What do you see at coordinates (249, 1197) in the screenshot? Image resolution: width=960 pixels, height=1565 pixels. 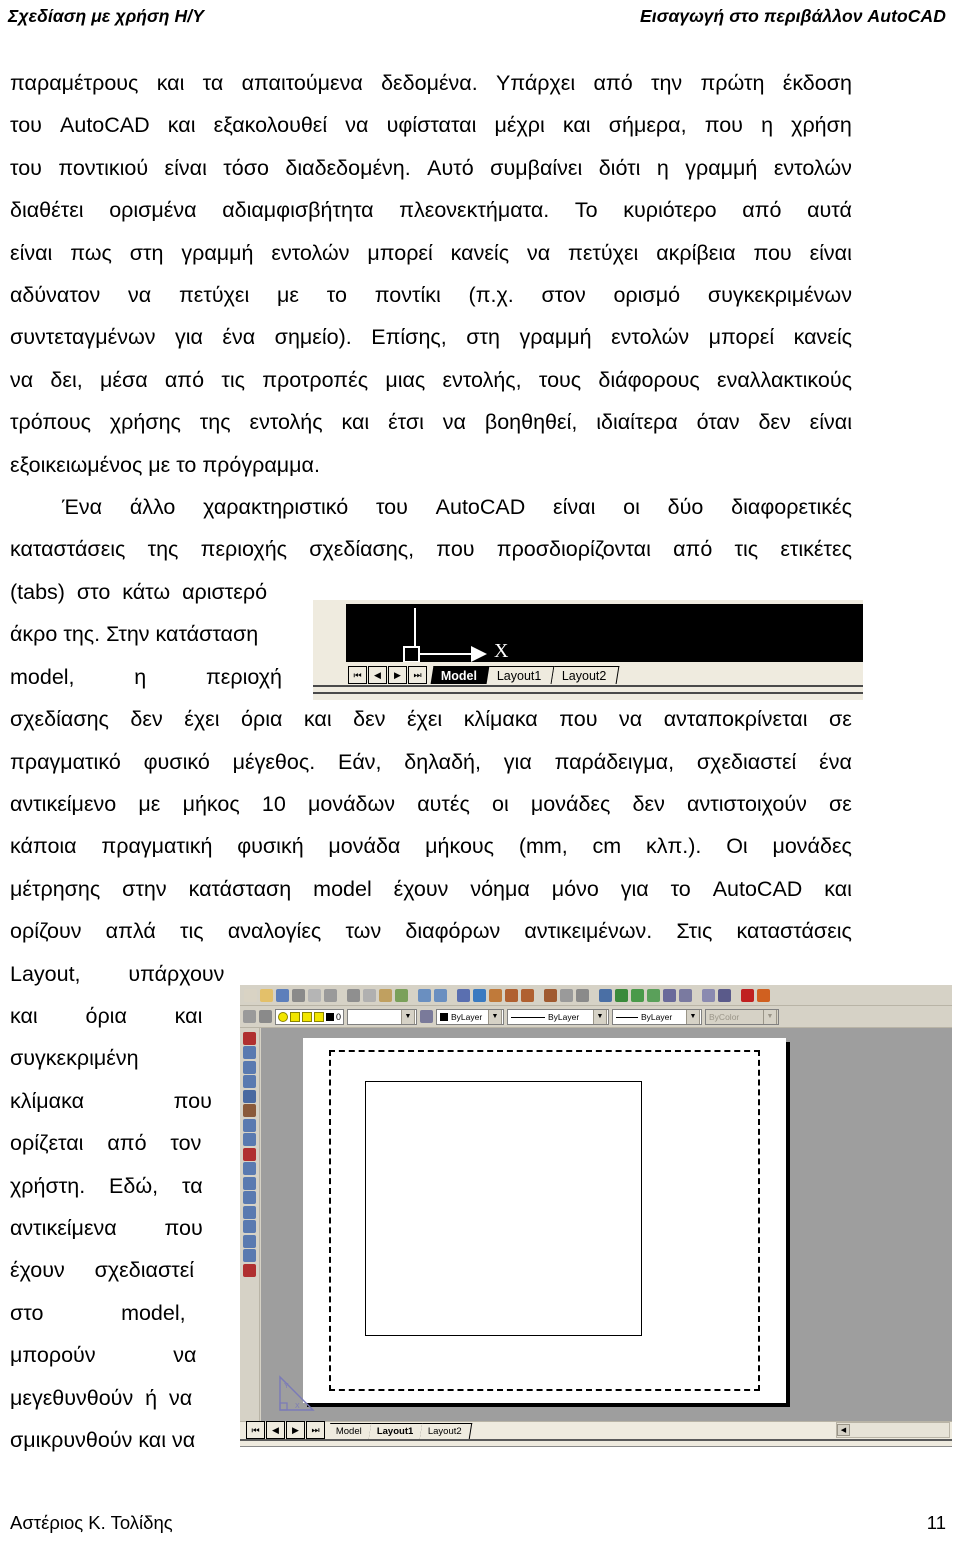 I see `extend-icon` at bounding box center [249, 1197].